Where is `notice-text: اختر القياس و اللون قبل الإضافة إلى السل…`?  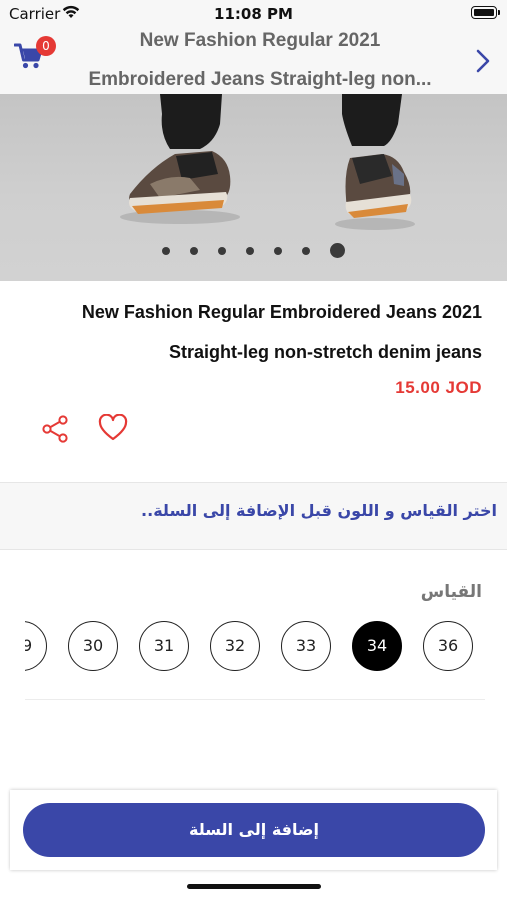 notice-text: اختر القياس و اللون قبل الإضافة إلى السل… is located at coordinates (319, 510).